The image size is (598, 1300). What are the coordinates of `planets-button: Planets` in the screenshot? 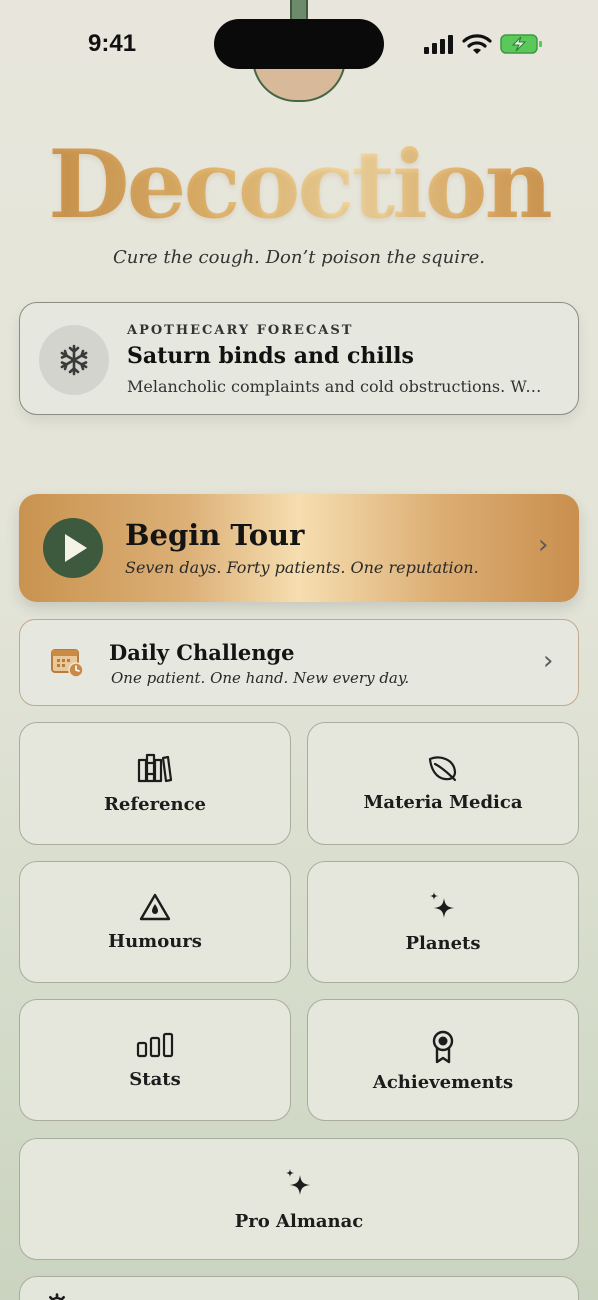 It's located at (443, 922).